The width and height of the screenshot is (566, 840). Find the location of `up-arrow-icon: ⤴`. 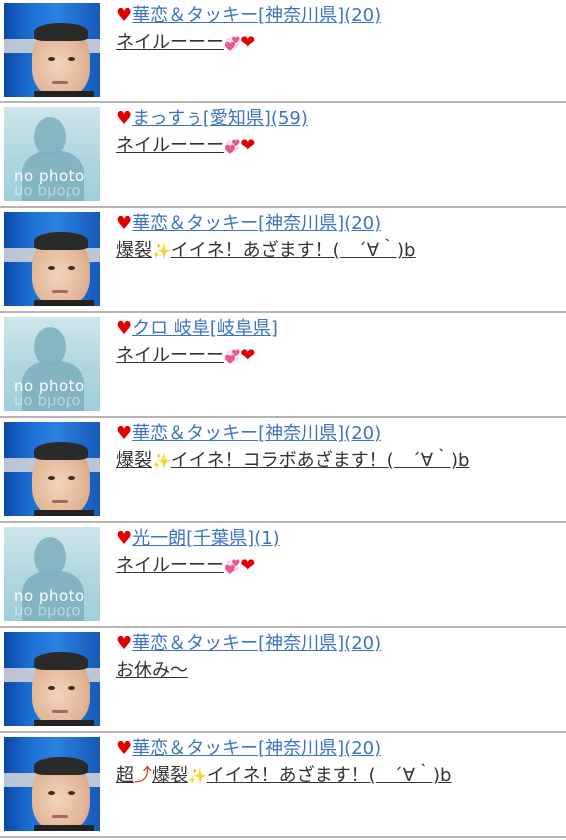

up-arrow-icon: ⤴ is located at coordinates (143, 775).